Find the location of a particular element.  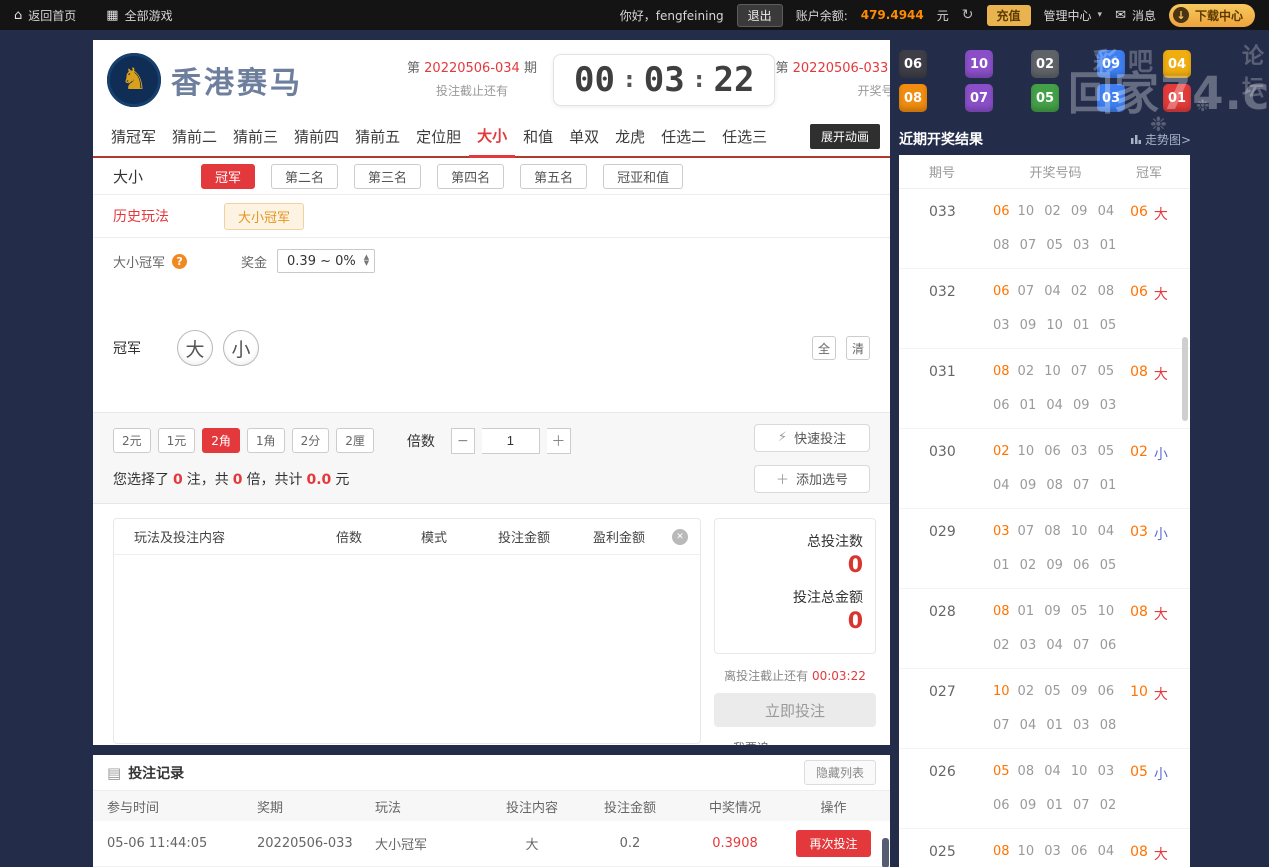

nav-tab: 任选三 is located at coordinates (744, 136).